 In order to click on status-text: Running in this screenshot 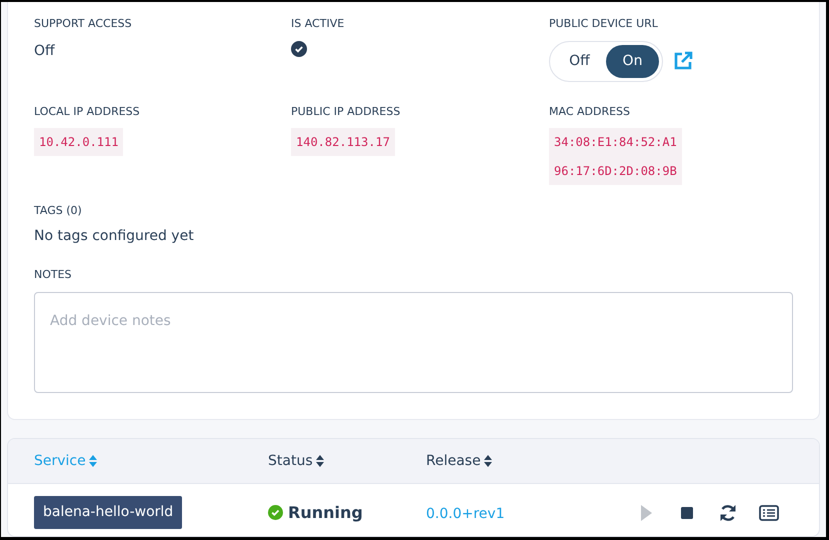, I will do `click(325, 513)`.